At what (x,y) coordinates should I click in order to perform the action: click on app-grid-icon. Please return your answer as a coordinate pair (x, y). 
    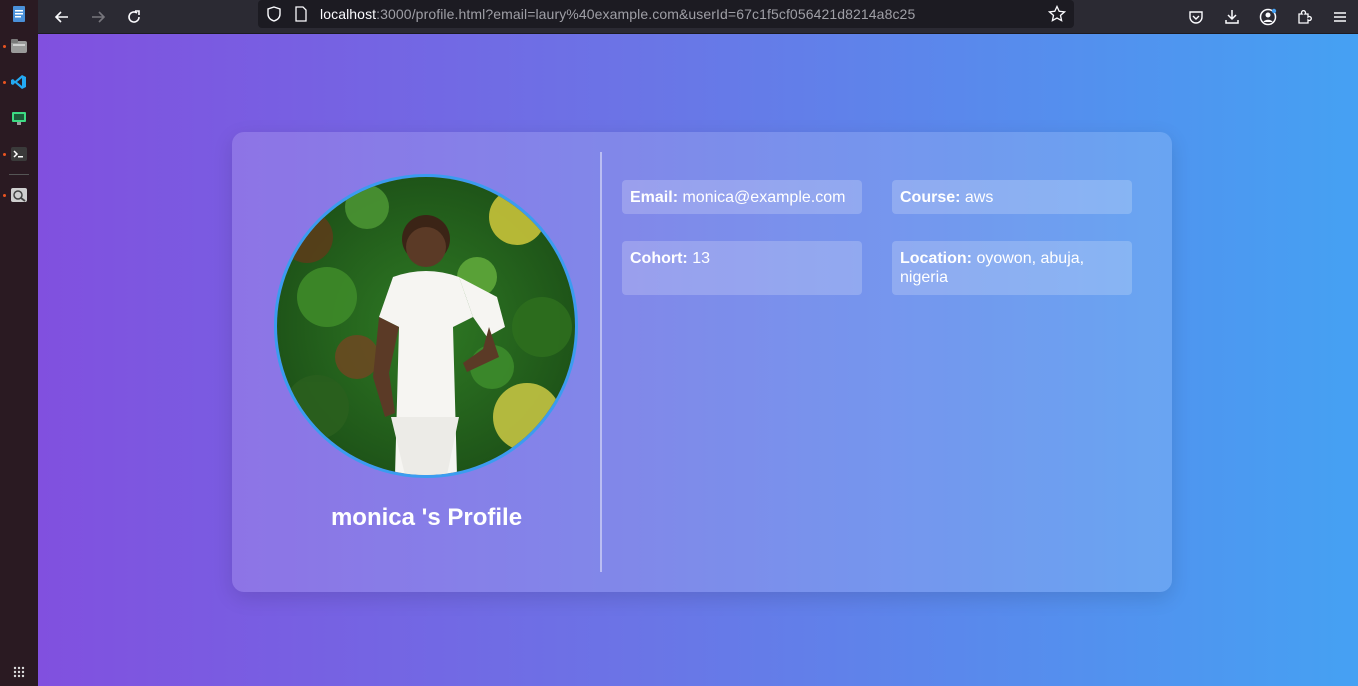
    Looking at the image, I should click on (19, 672).